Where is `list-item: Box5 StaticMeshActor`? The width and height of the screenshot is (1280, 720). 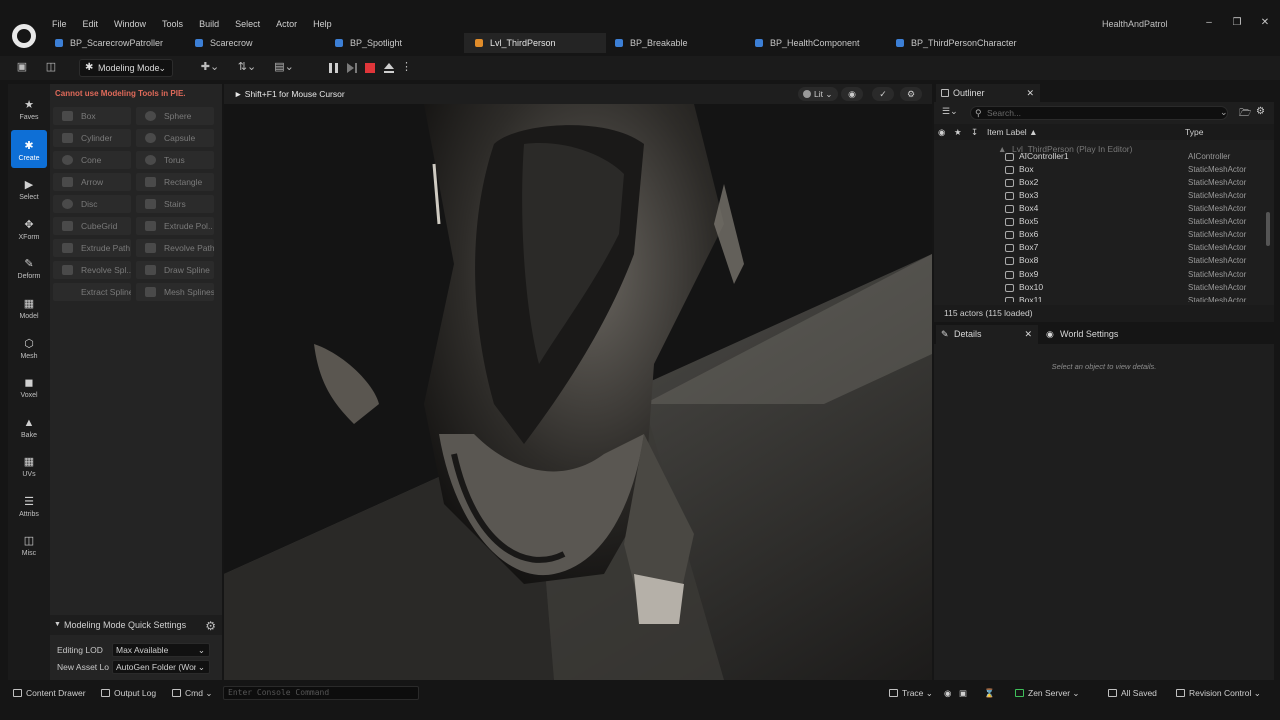
list-item: Box5 StaticMeshActor is located at coordinates (1100, 221).